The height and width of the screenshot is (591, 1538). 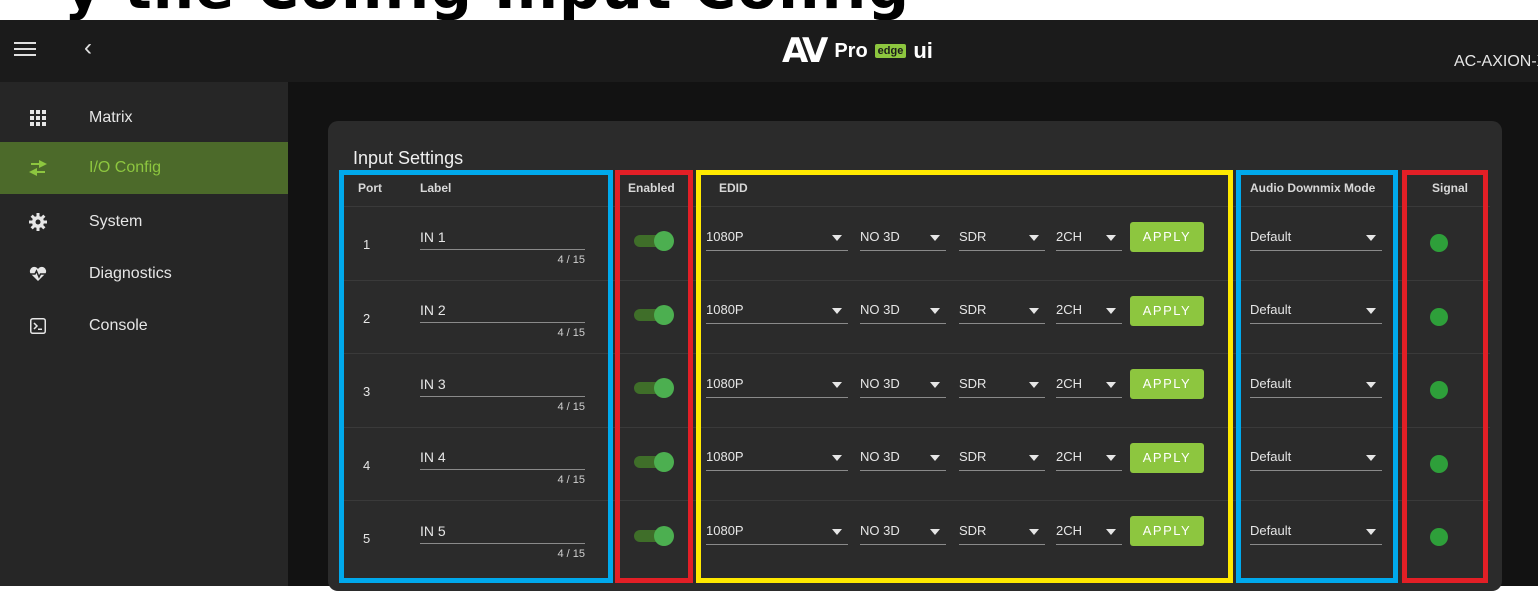 I want to click on grid-icon, so click(x=38, y=118).